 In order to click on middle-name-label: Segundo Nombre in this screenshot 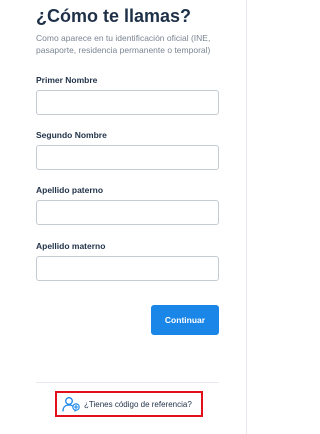, I will do `click(71, 135)`.